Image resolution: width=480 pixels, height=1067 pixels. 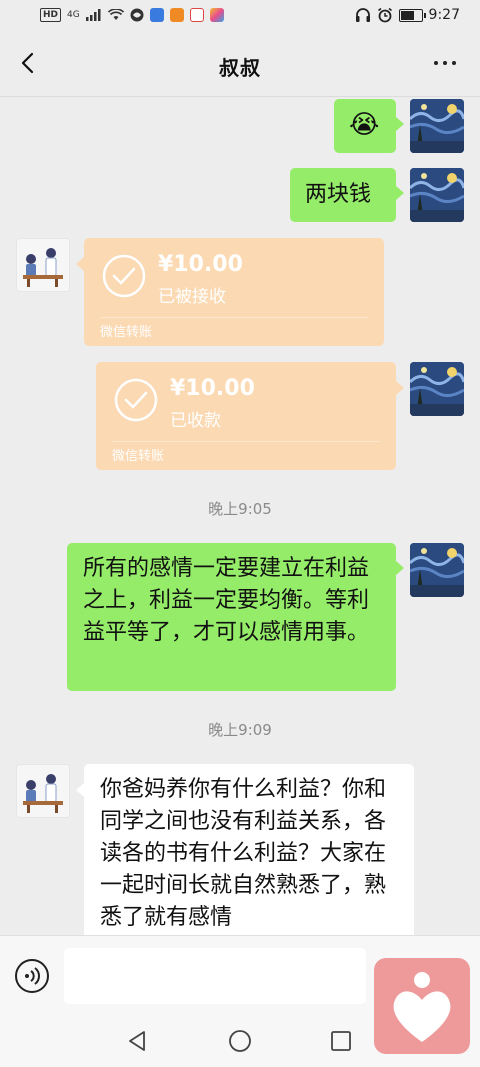 What do you see at coordinates (93, 15) in the screenshot?
I see `signal-icon` at bounding box center [93, 15].